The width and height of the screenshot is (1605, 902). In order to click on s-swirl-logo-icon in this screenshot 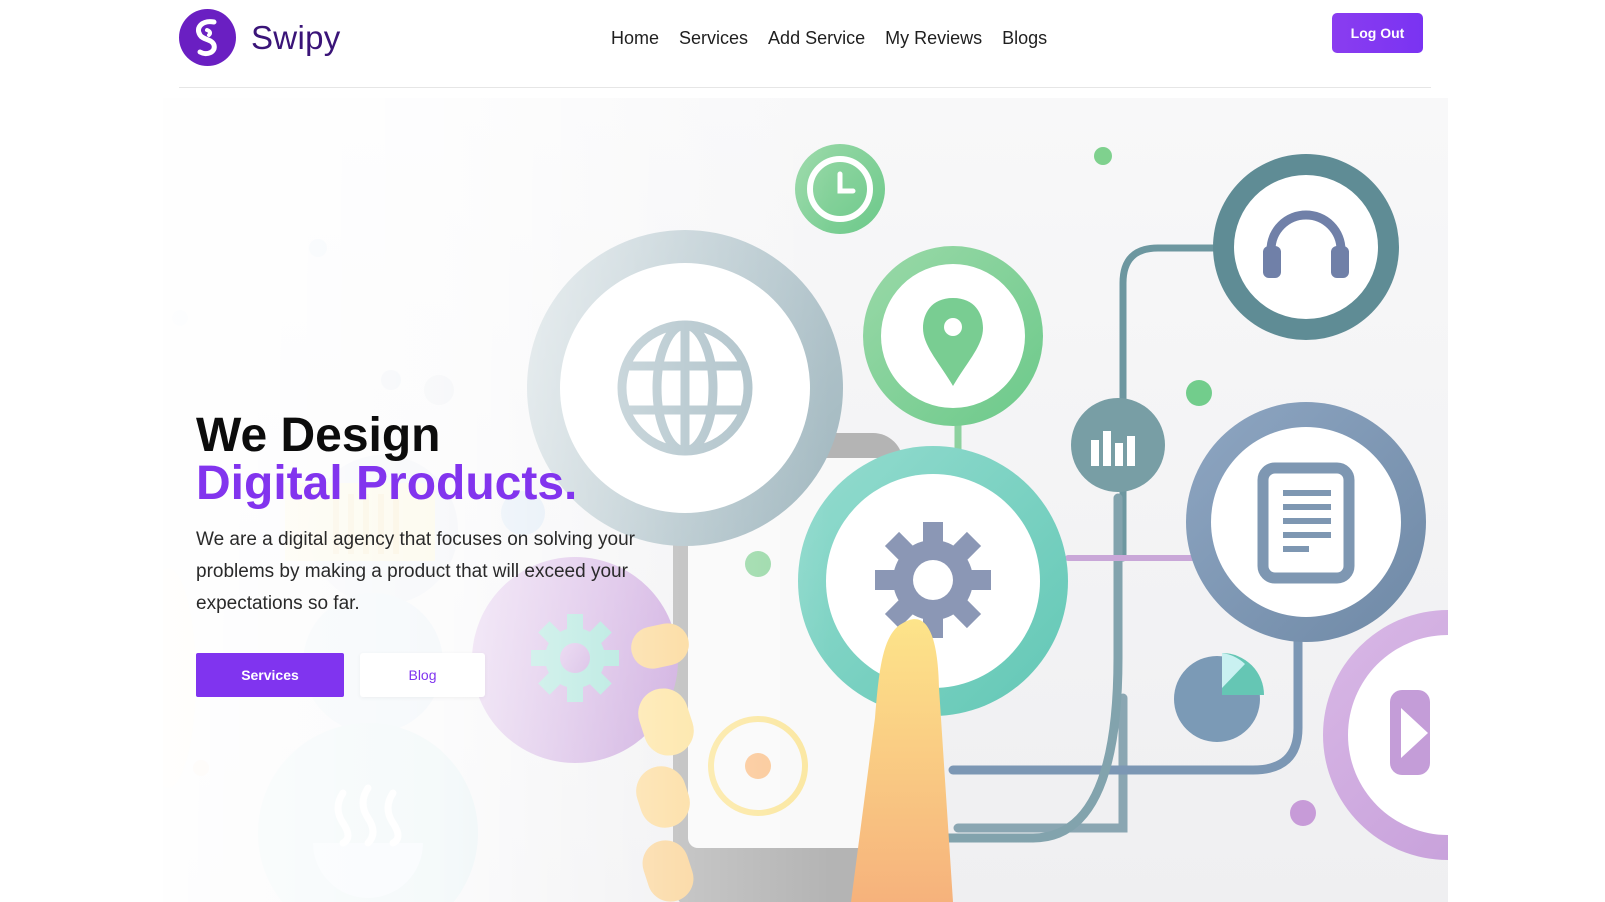, I will do `click(207, 37)`.